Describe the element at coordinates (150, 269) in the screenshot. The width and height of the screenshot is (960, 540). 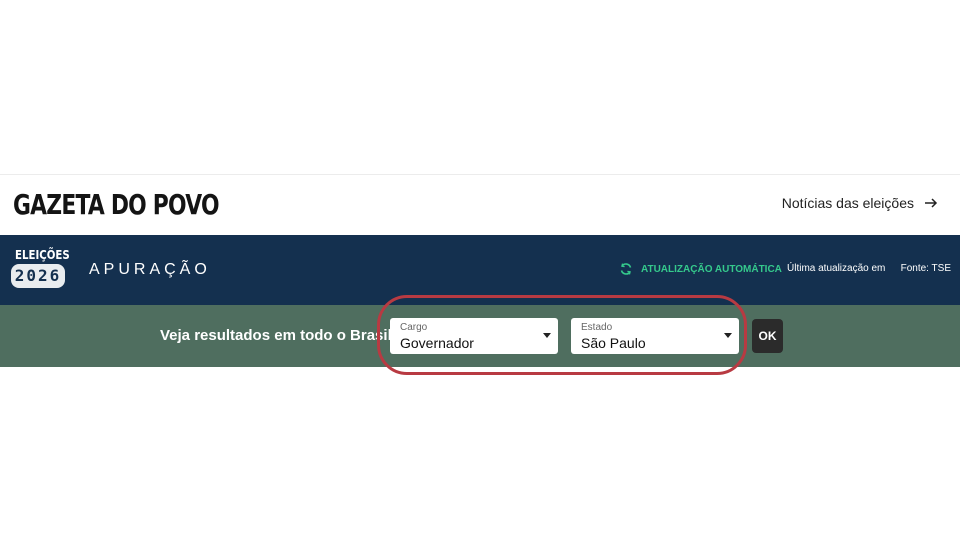
I see `section-title: APURAÇÃO` at that location.